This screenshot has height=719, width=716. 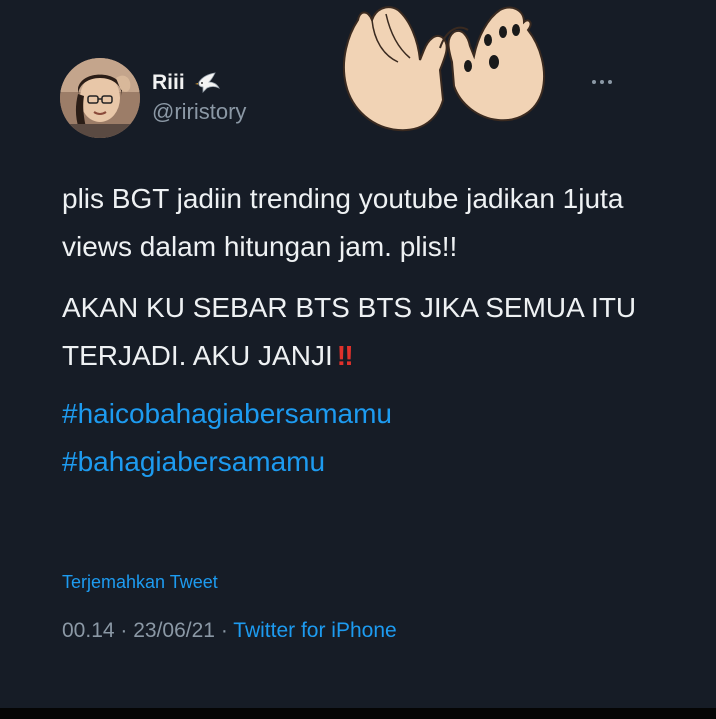 What do you see at coordinates (168, 83) in the screenshot?
I see `display-name: Riii` at bounding box center [168, 83].